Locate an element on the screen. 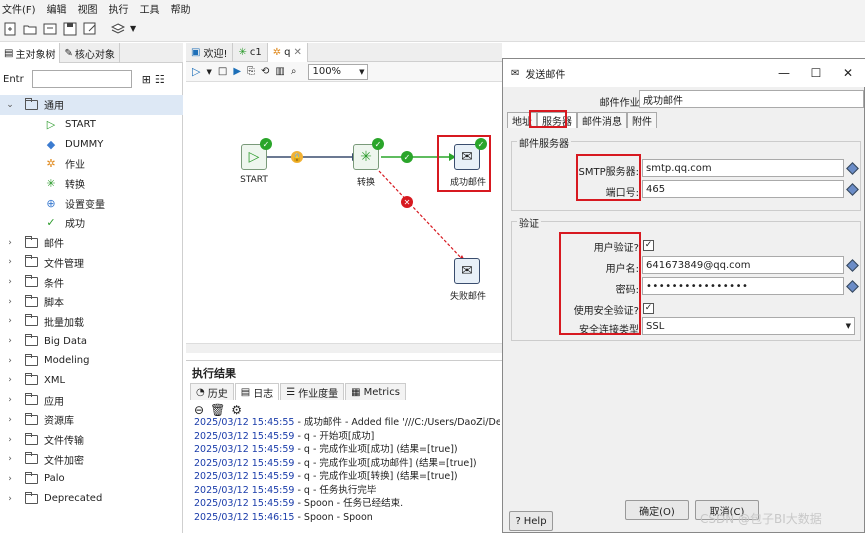 The image size is (865, 533). main-toolbar: ▼ is located at coordinates (432, 29).